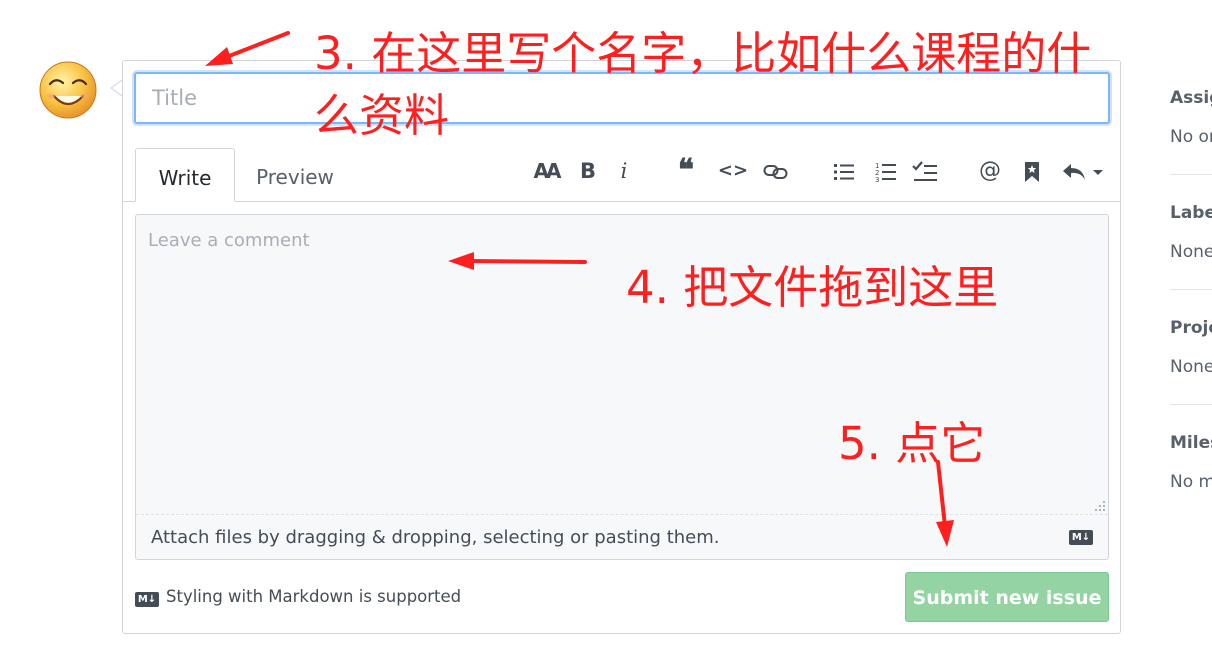  I want to click on quote-button: ❝, so click(686, 171).